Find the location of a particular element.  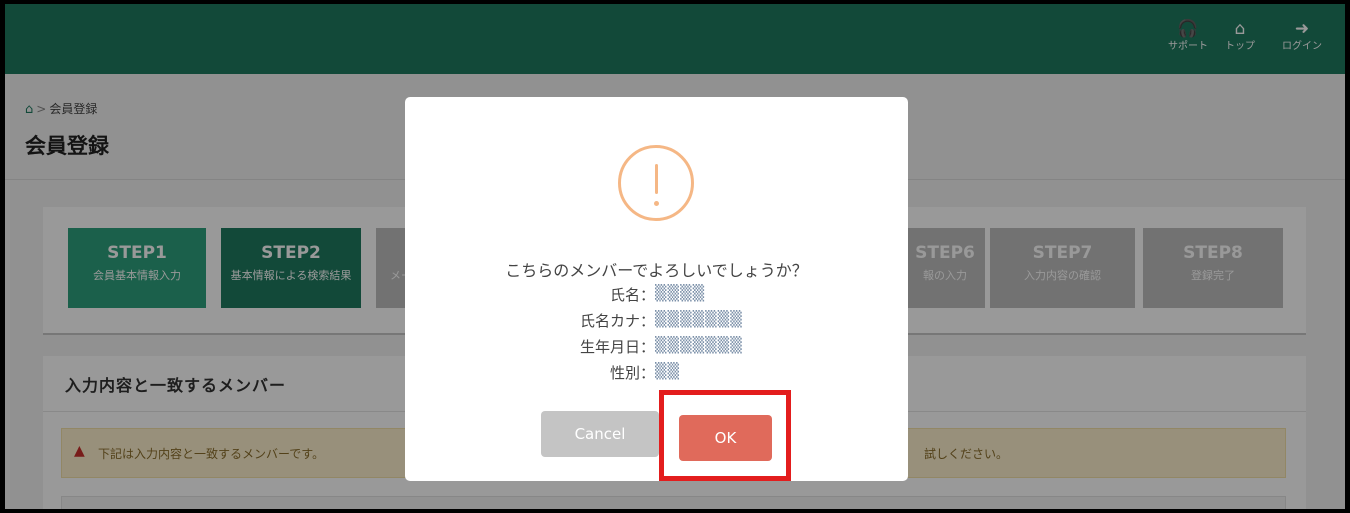

ok-button: OK is located at coordinates (725, 438).